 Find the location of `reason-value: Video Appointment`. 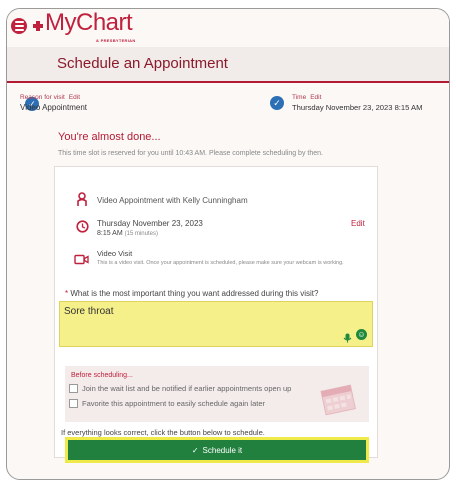

reason-value: Video Appointment is located at coordinates (54, 107).